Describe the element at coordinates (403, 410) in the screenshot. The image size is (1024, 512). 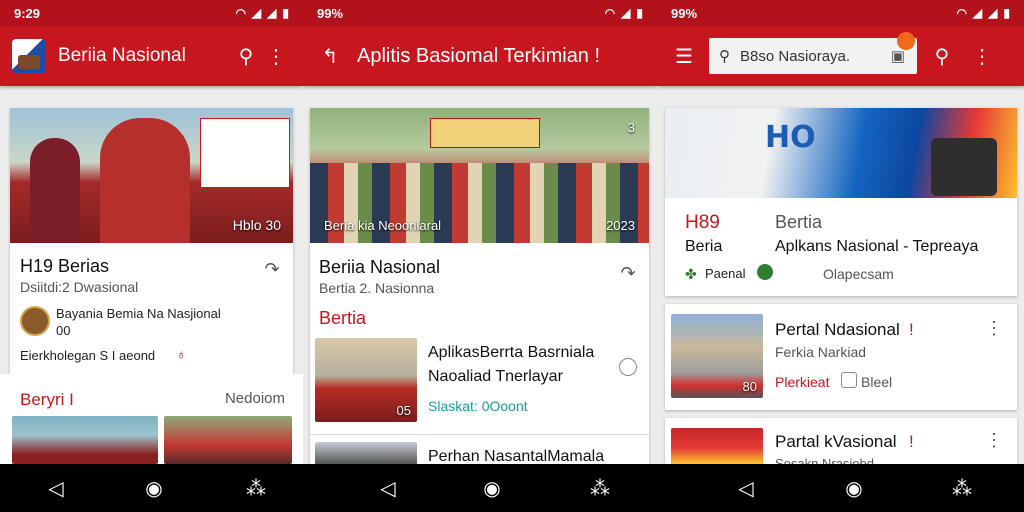
I see `thumb-badge: 05` at that location.